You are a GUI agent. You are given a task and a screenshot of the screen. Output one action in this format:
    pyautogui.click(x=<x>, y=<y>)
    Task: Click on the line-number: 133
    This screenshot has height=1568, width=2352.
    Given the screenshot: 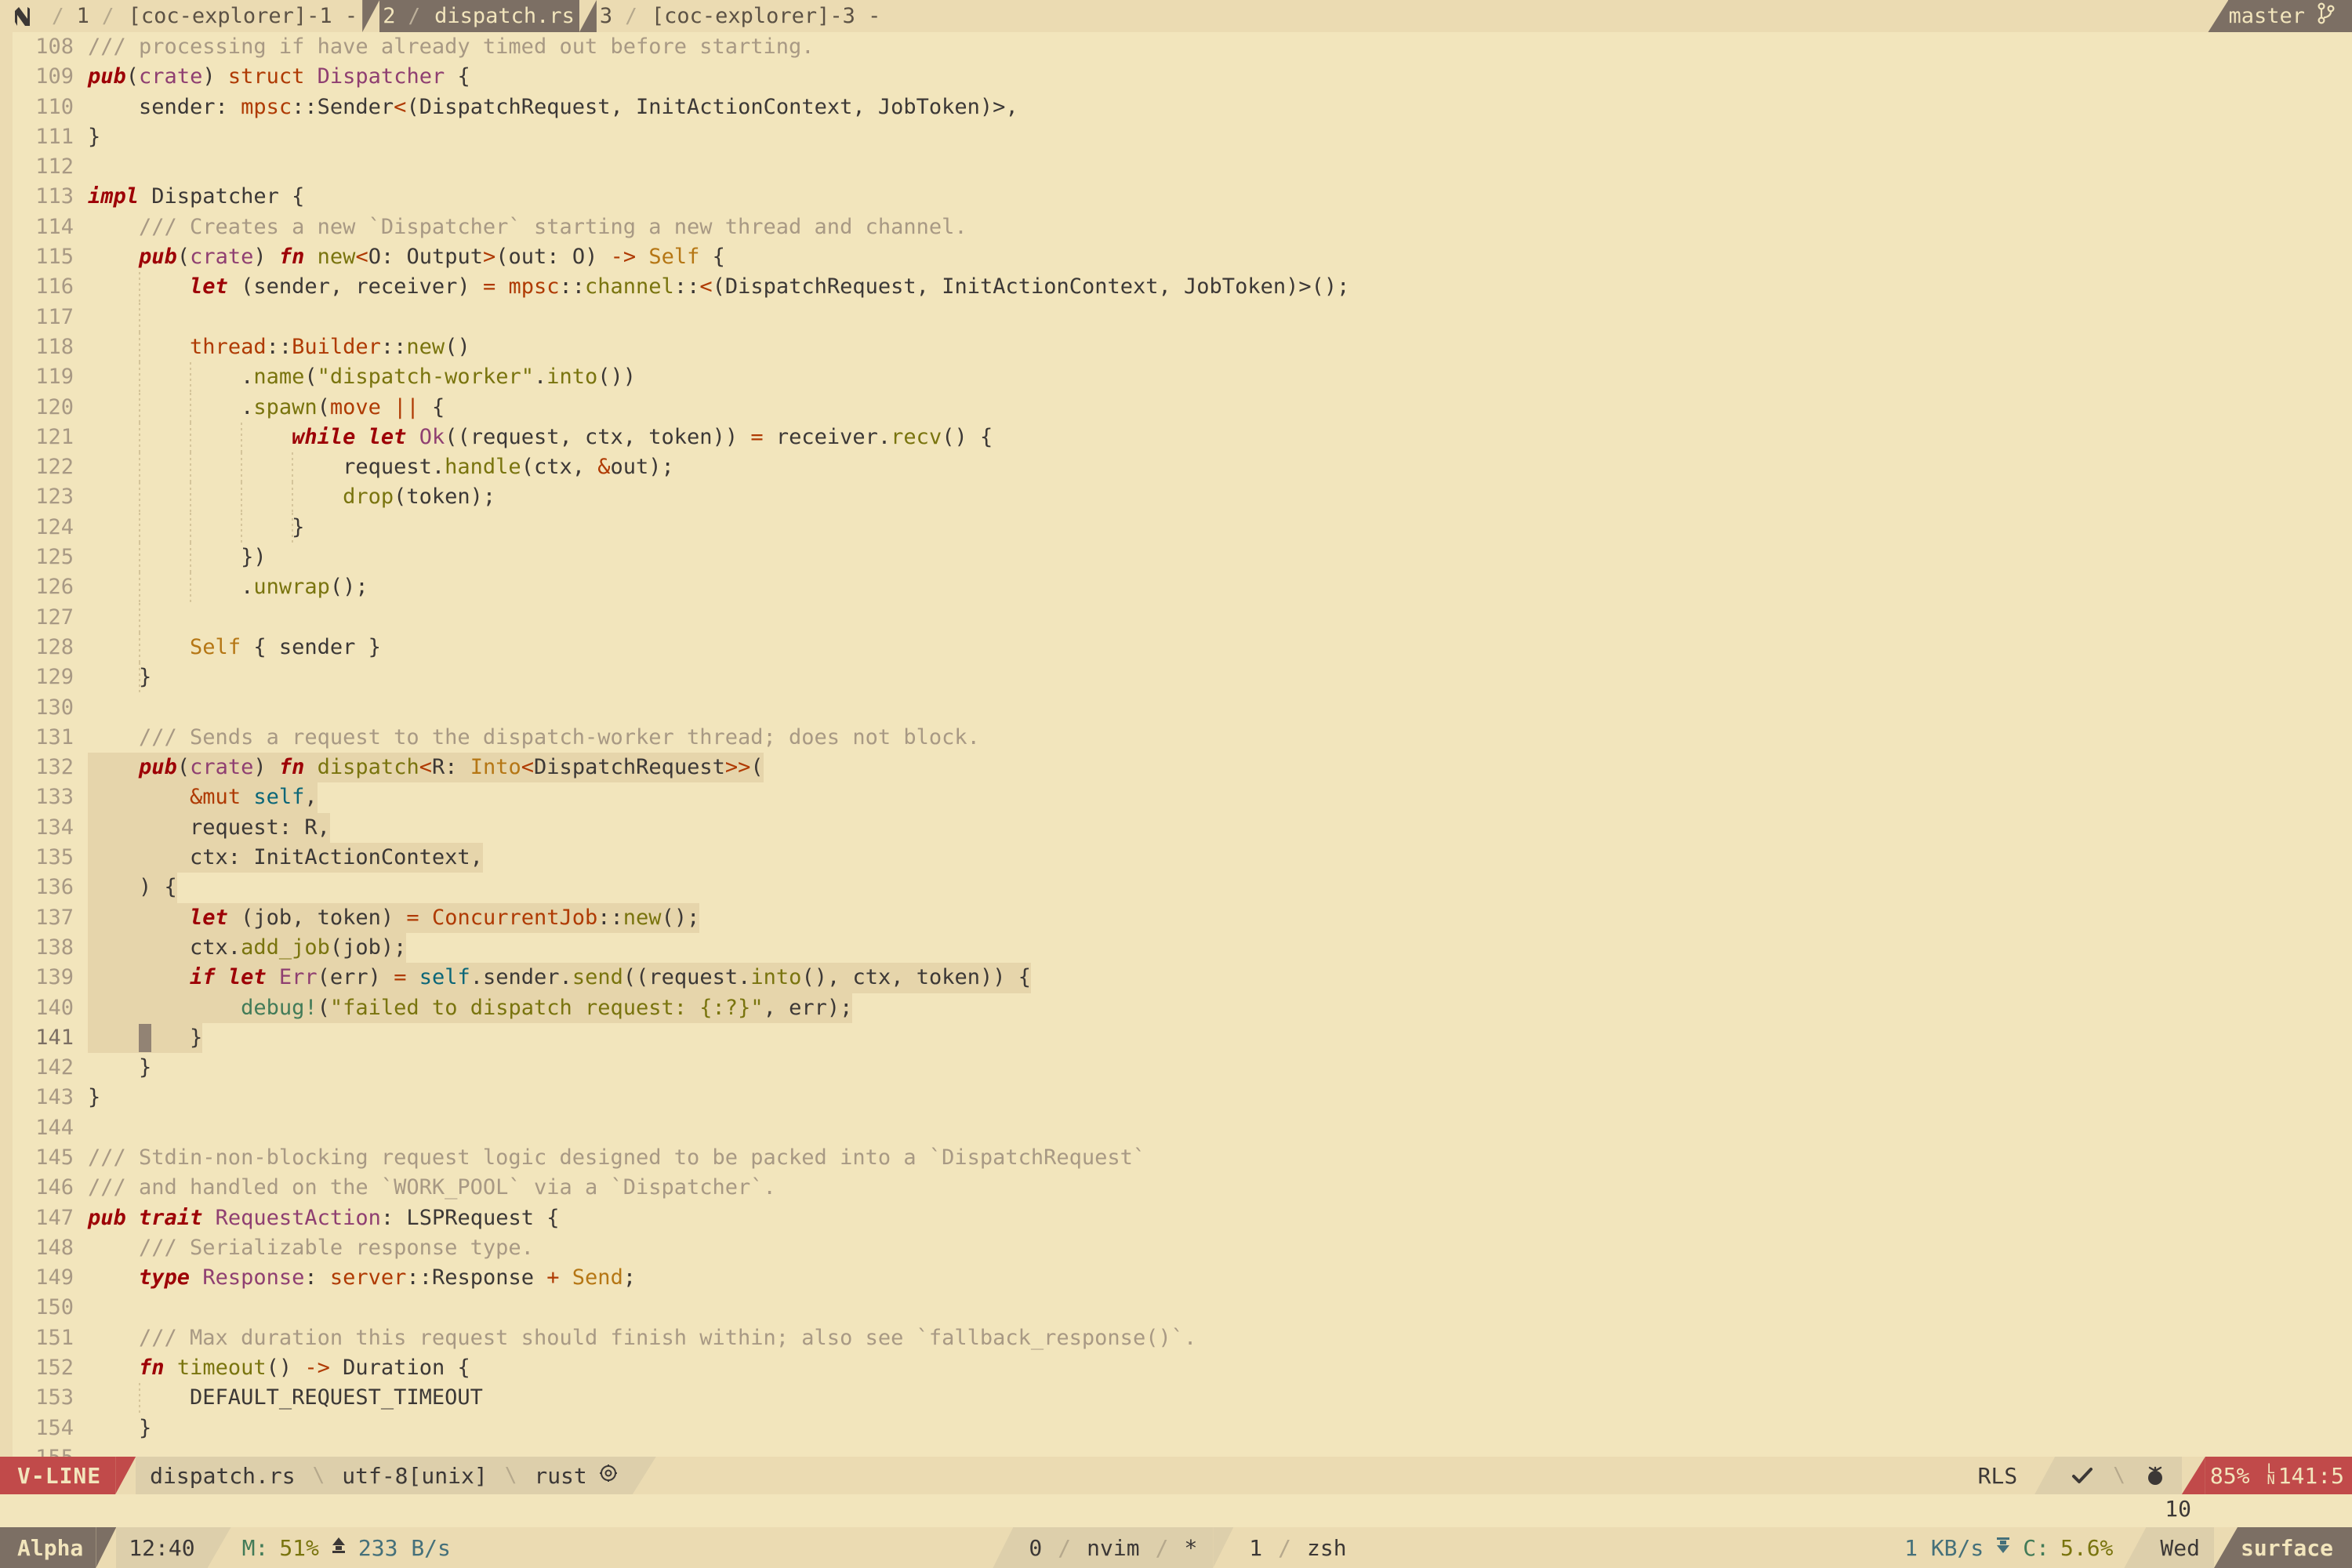 What is the action you would take?
    pyautogui.click(x=54, y=797)
    